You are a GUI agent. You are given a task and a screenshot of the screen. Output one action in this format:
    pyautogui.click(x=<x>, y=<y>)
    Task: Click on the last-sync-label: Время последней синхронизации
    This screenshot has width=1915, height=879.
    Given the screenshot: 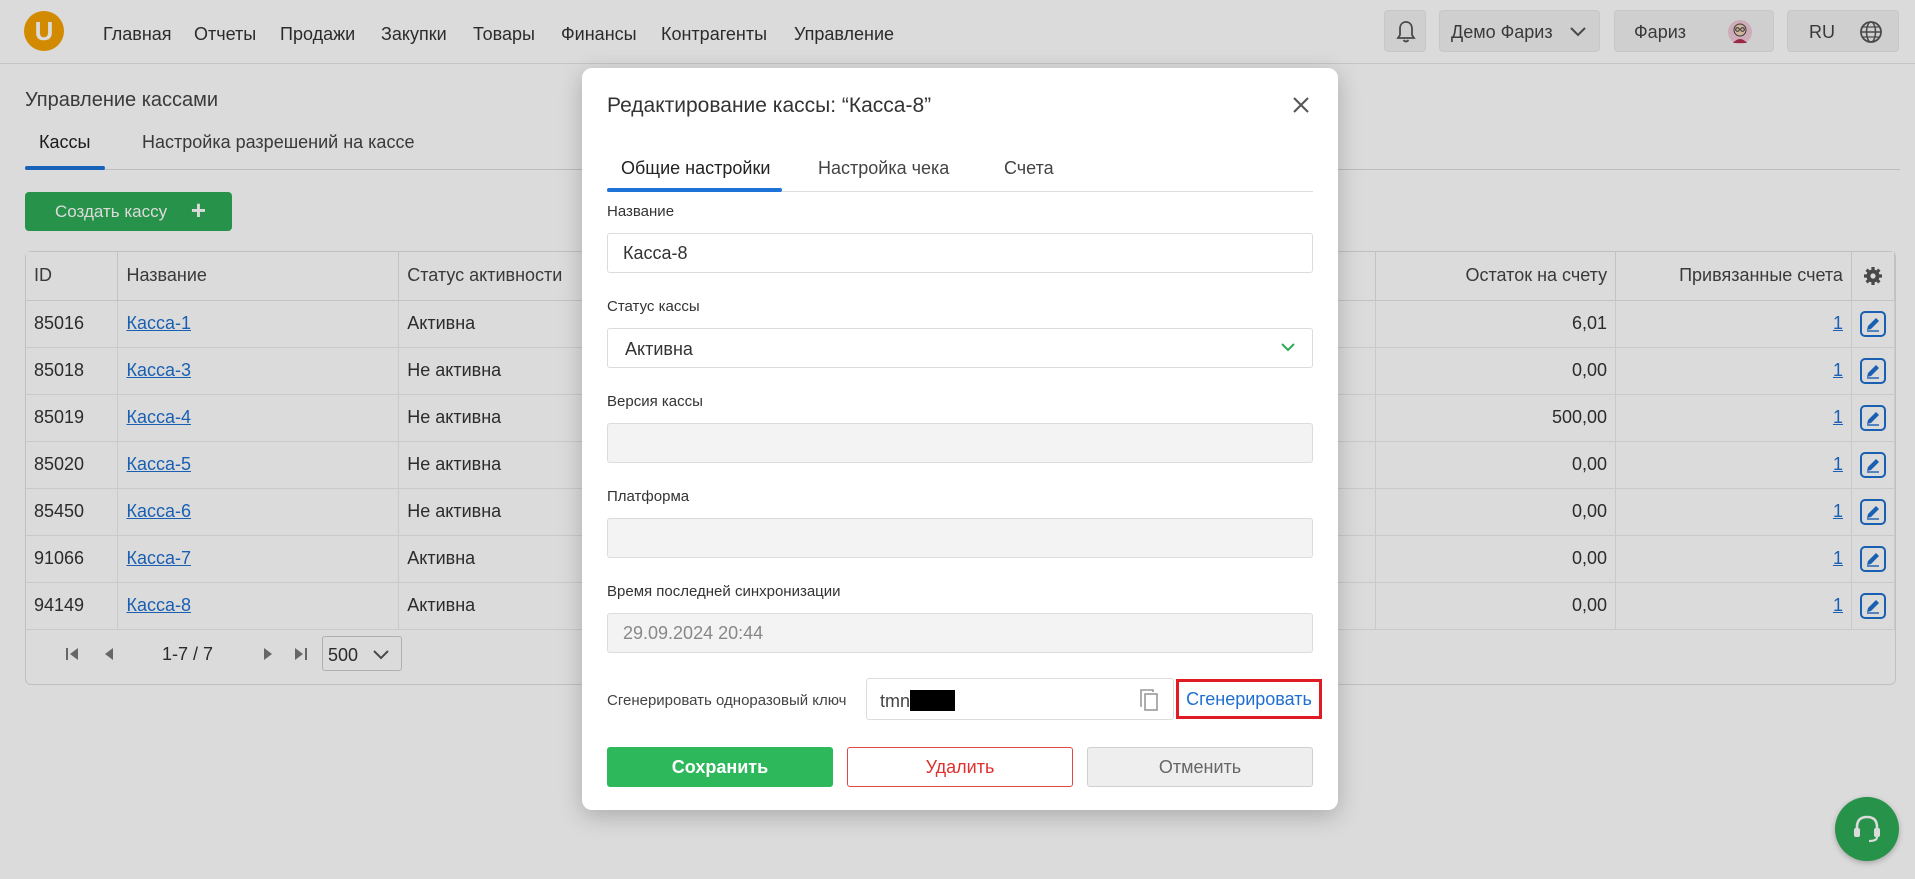 What is the action you would take?
    pyautogui.click(x=724, y=591)
    